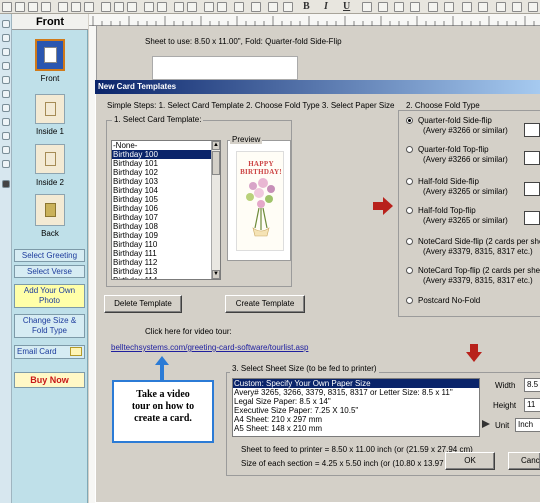 The image size is (540, 503). I want to click on template-item: Birthday 111, so click(166, 253).